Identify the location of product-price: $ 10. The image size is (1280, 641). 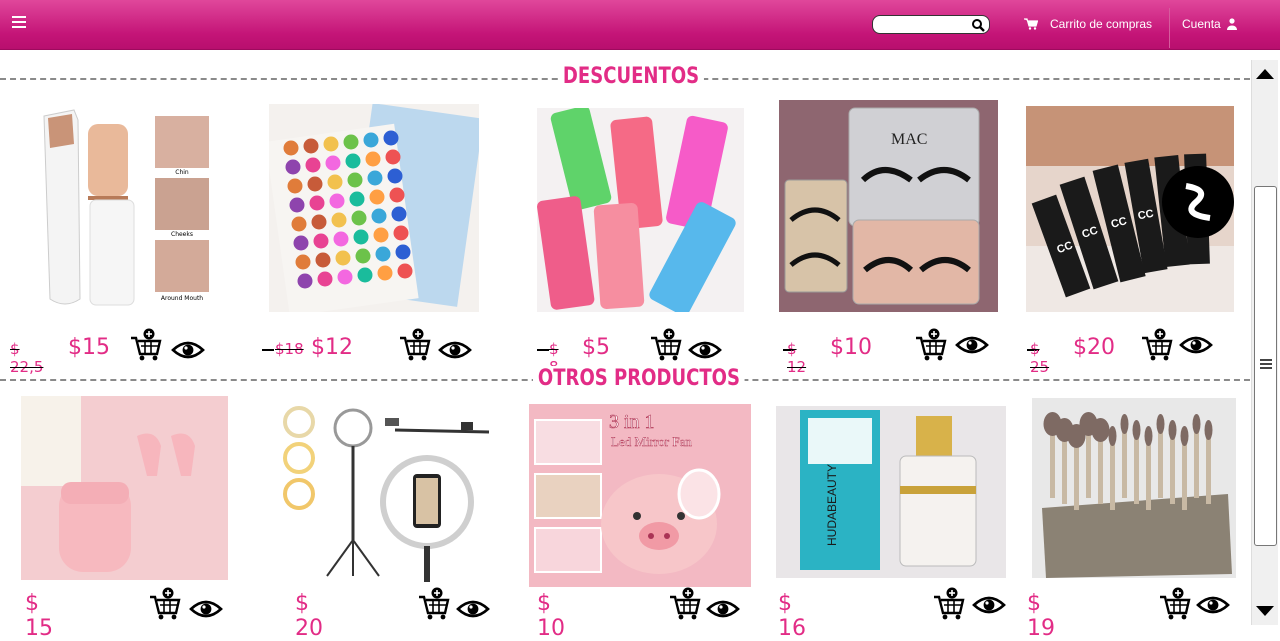
(551, 616).